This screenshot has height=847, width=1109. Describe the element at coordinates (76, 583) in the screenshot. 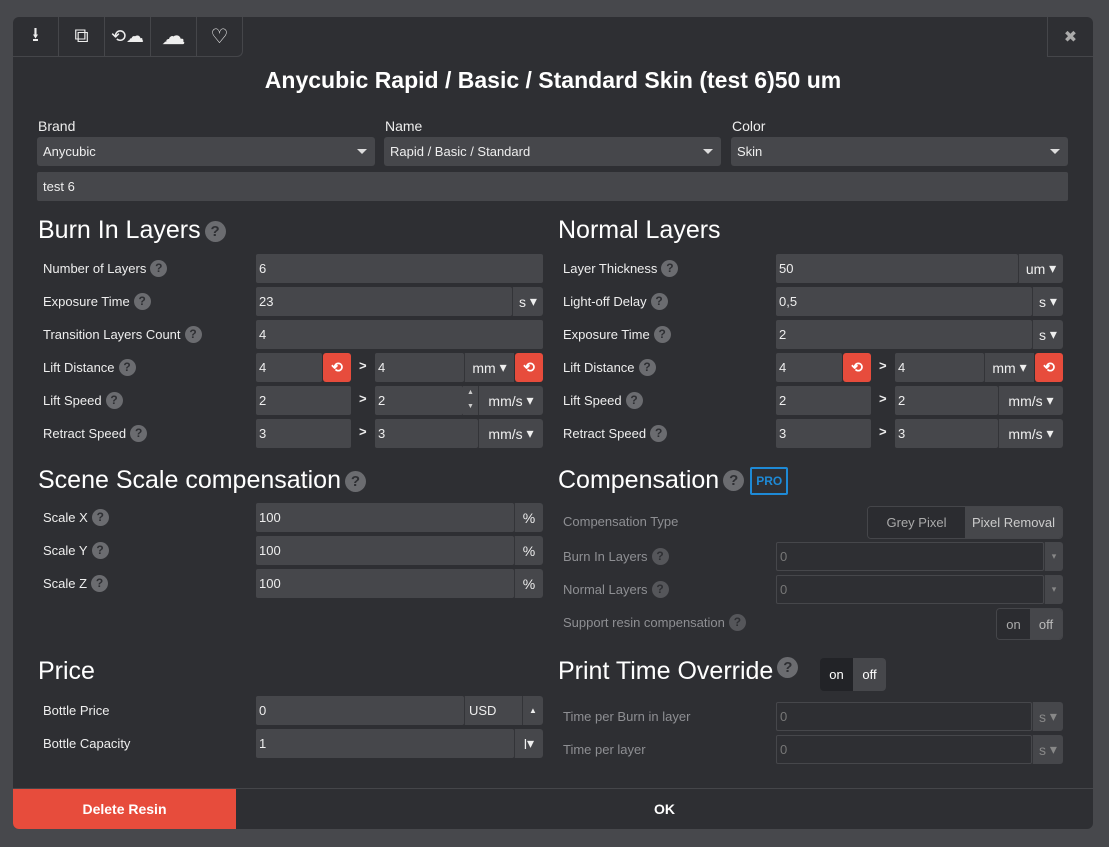

I see `scale-z-label: Scale Z?` at that location.